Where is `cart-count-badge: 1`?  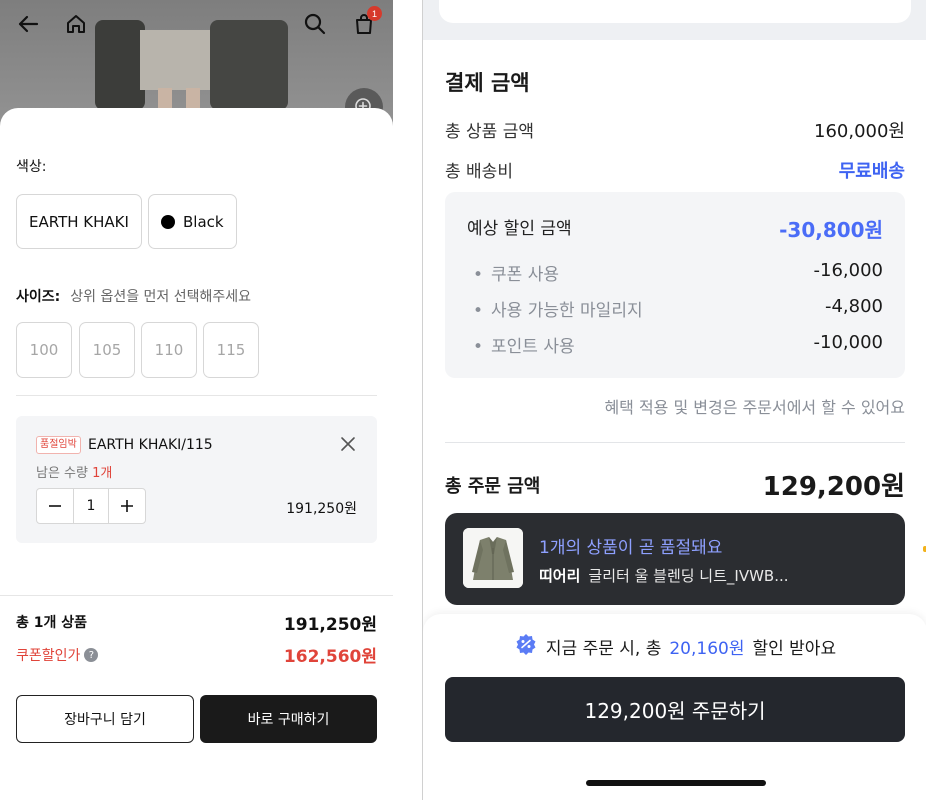
cart-count-badge: 1 is located at coordinates (374, 13).